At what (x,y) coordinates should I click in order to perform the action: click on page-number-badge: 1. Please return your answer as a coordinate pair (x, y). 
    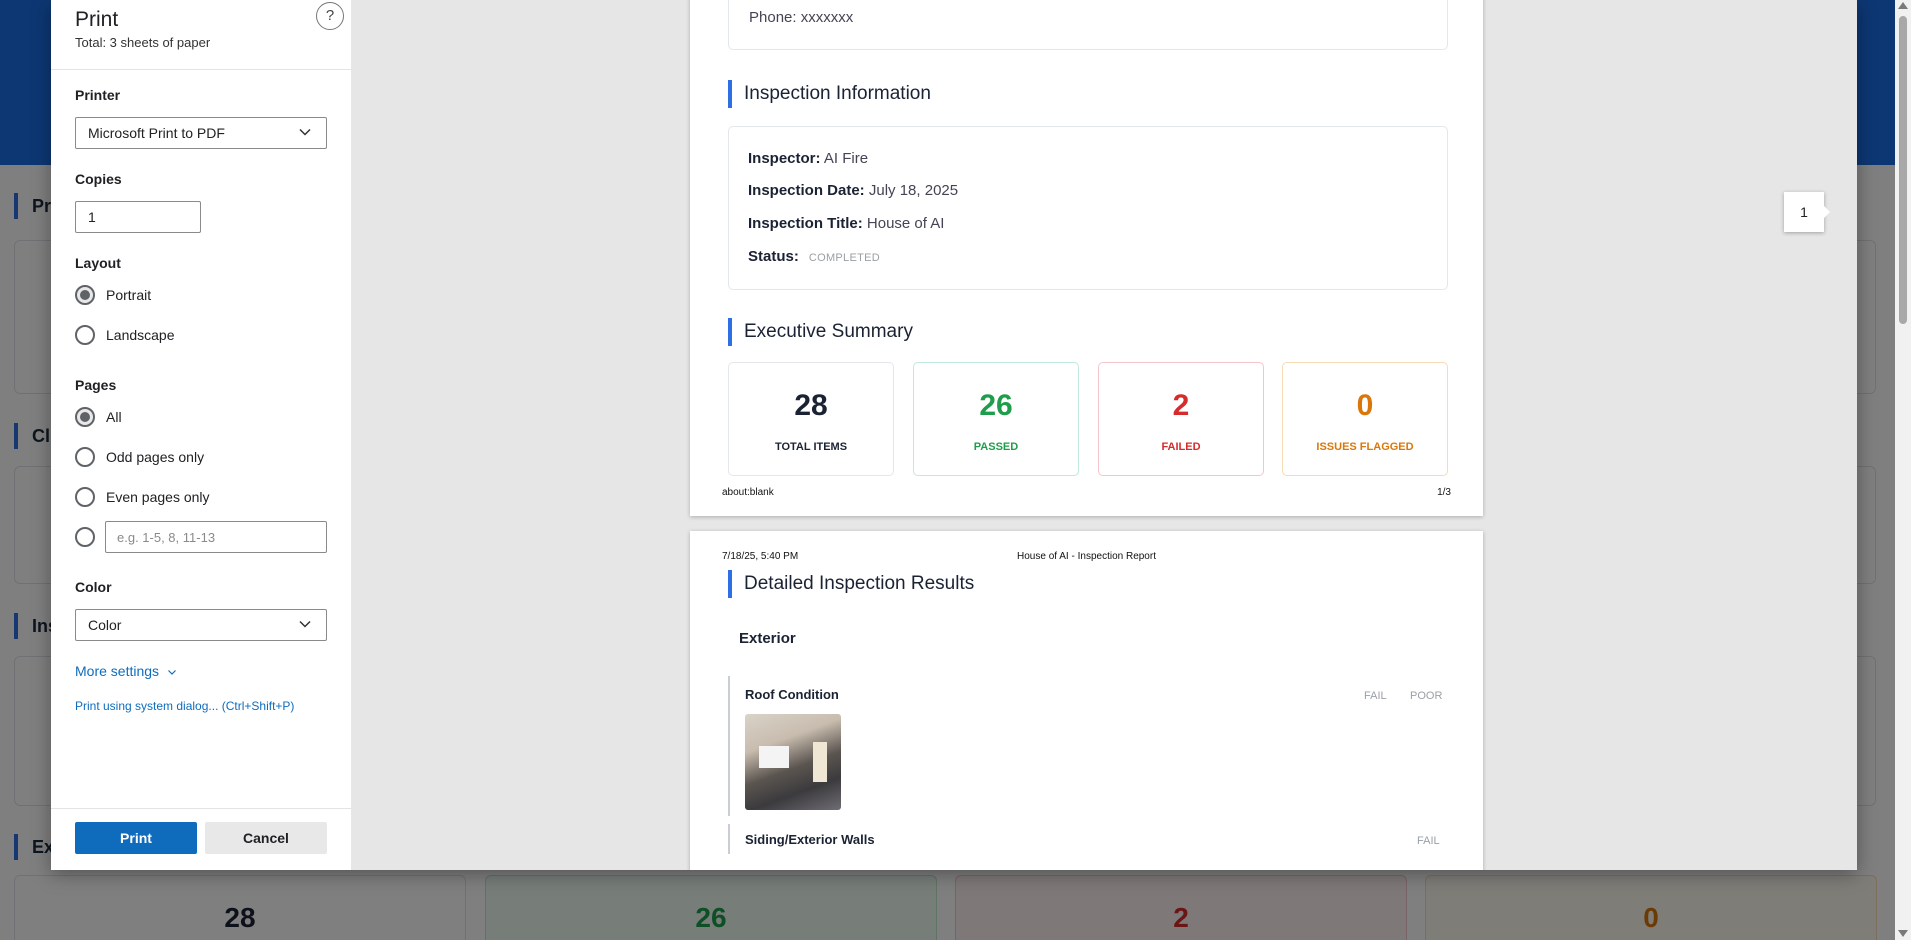
    Looking at the image, I should click on (1807, 212).